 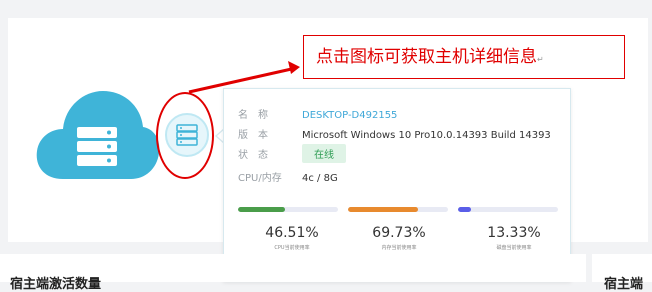 What do you see at coordinates (292, 248) in the screenshot?
I see `cpu-usage-caption: CPU当前使用率` at bounding box center [292, 248].